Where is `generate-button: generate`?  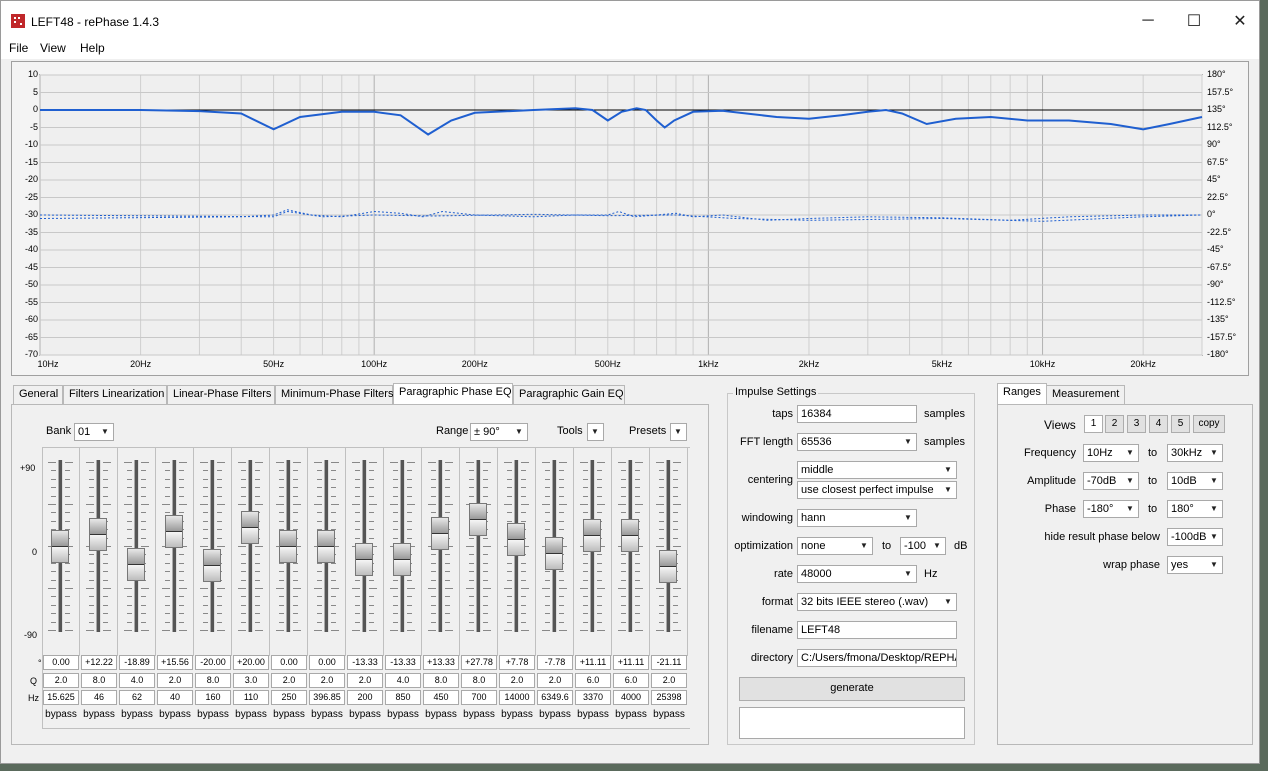 generate-button: generate is located at coordinates (852, 689).